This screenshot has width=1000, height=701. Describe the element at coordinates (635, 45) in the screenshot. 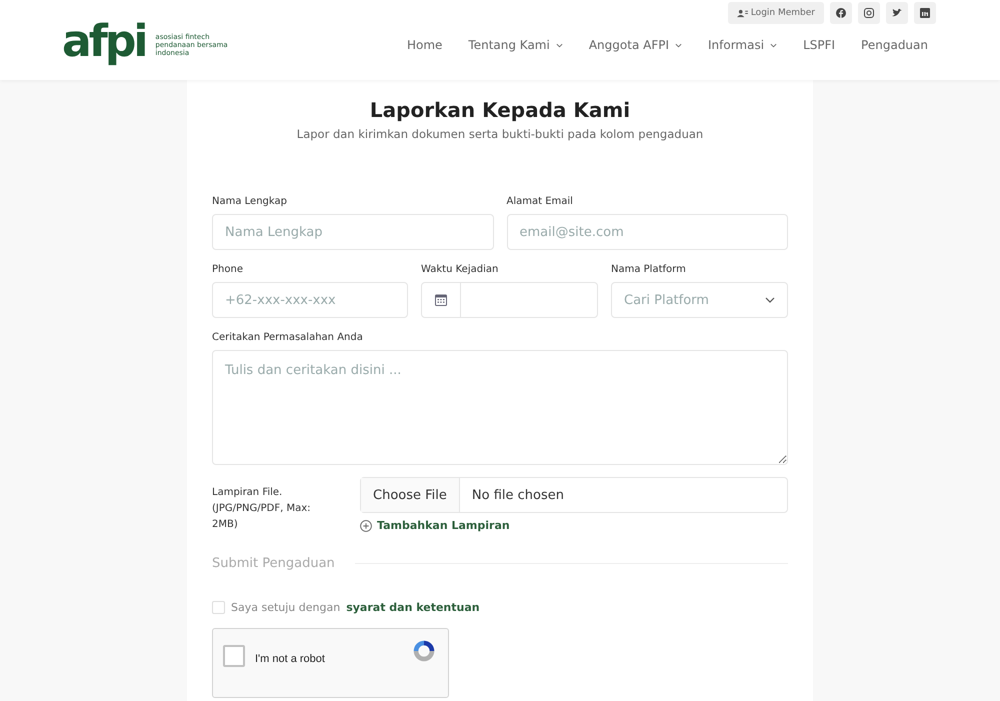

I see `nav-link: Anggota AFPI` at that location.